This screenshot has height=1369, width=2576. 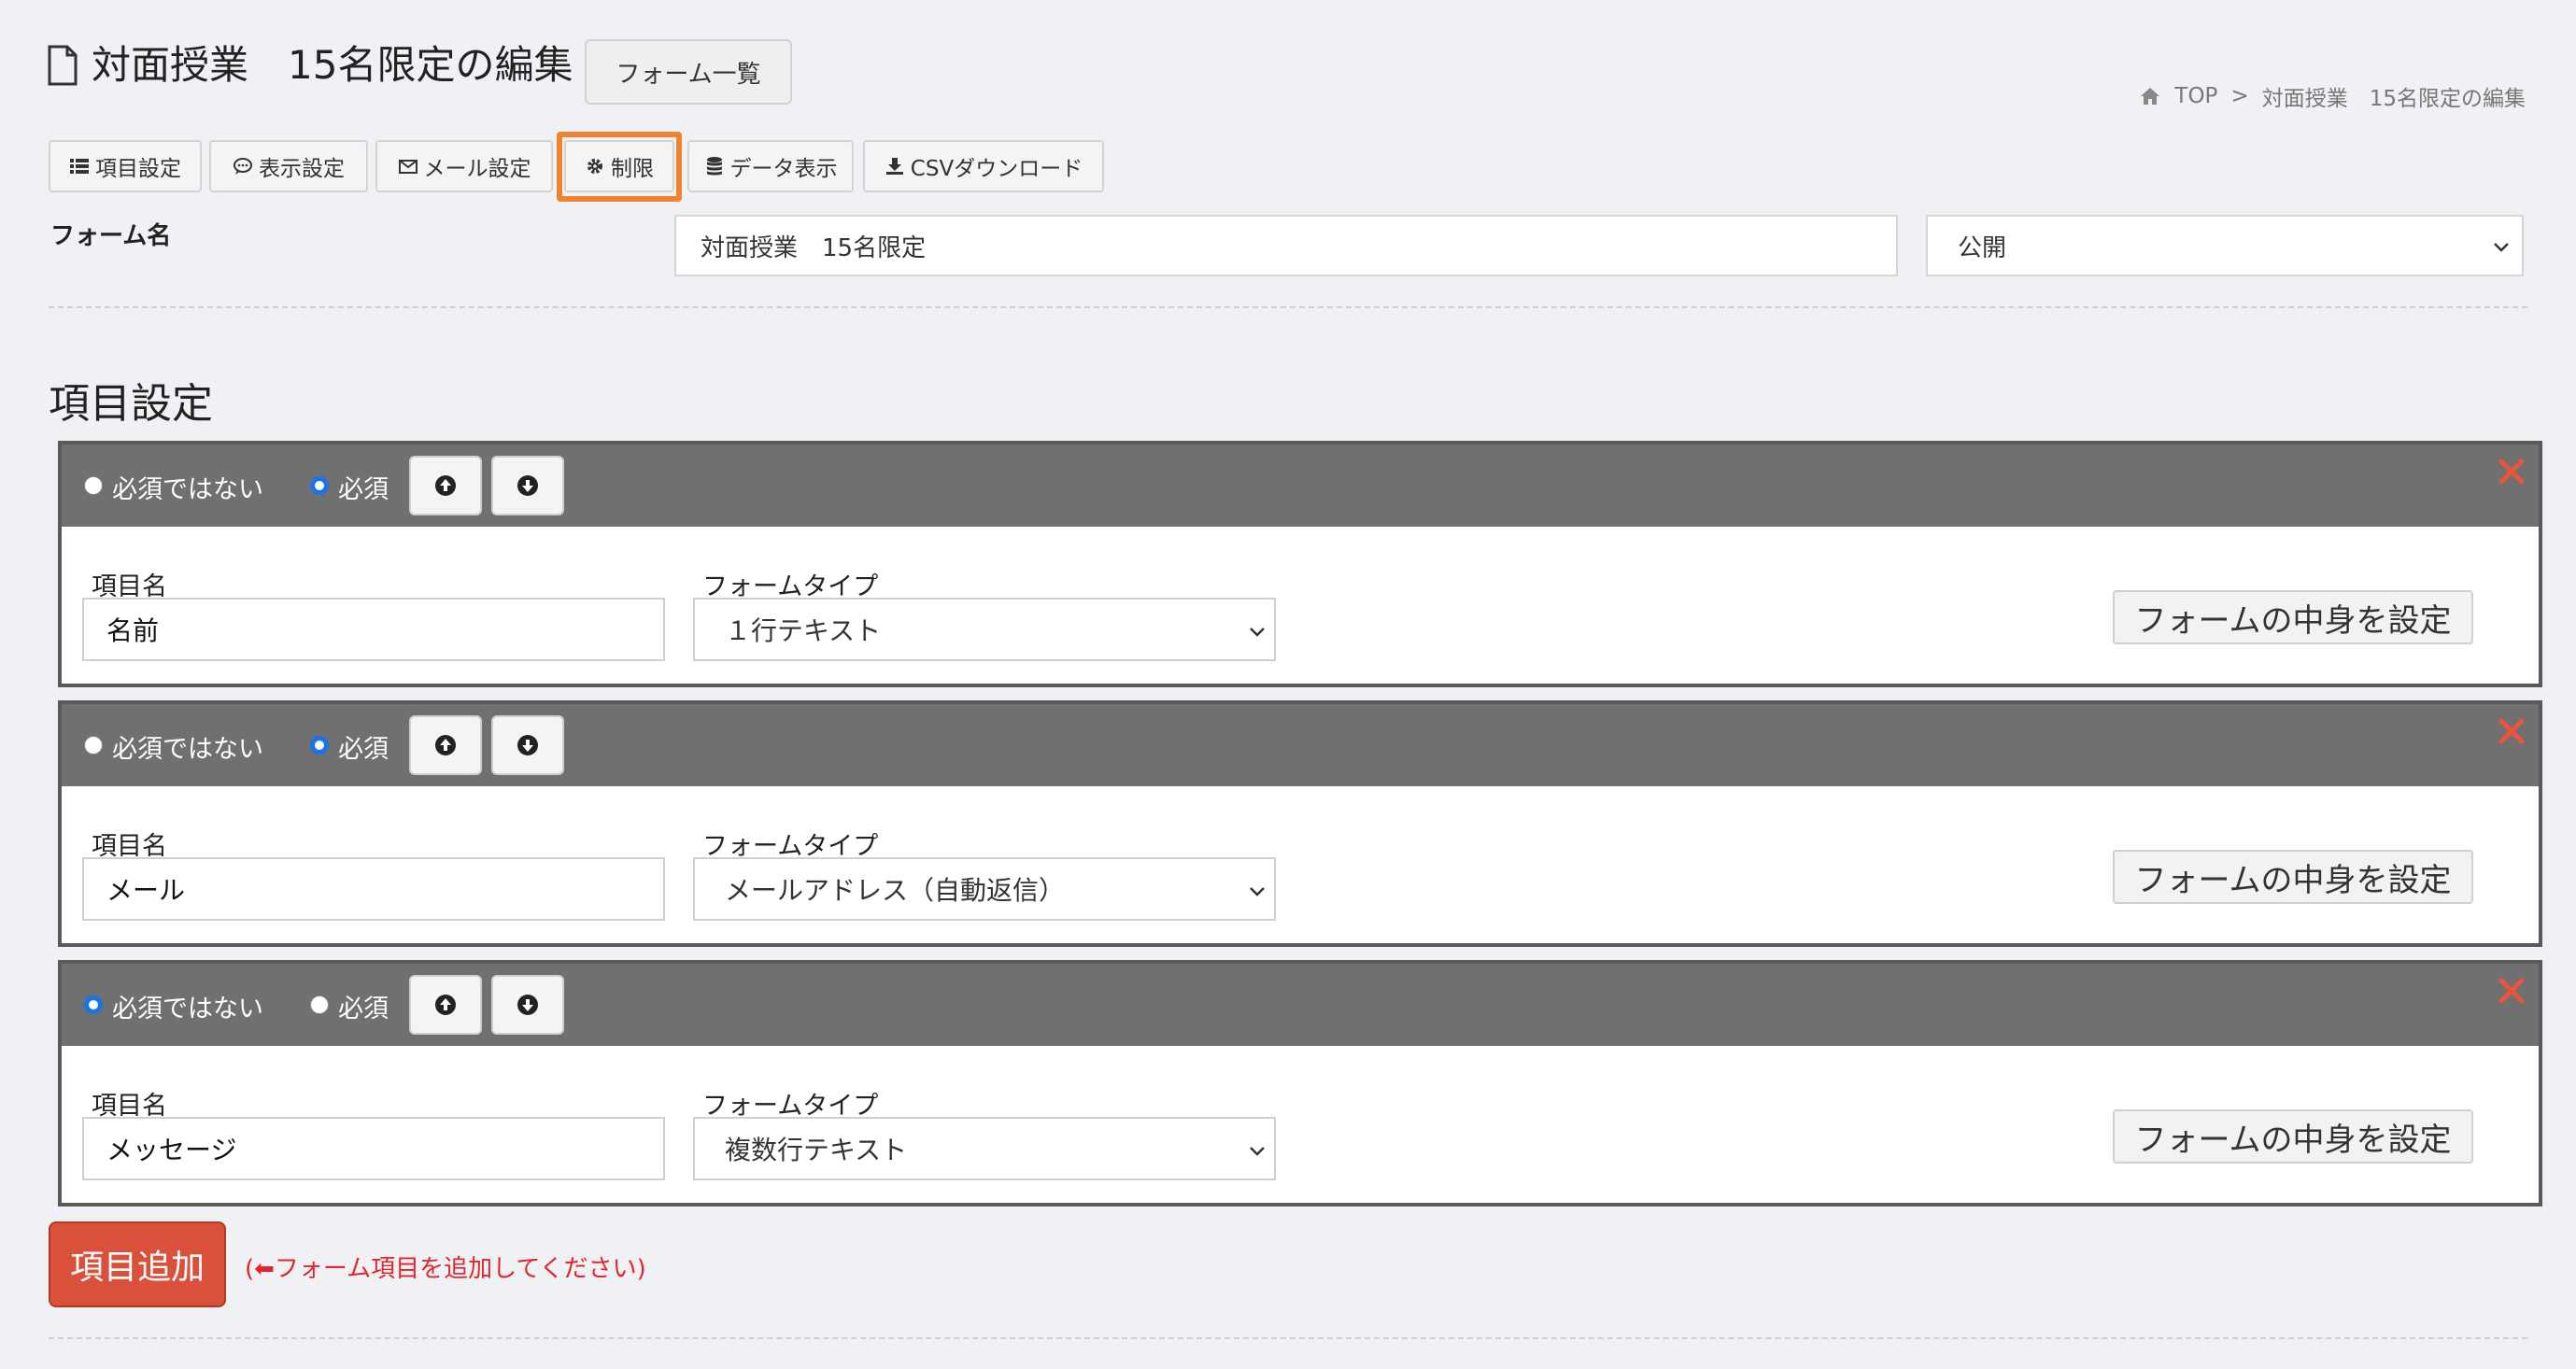 I want to click on database-icon, so click(x=714, y=166).